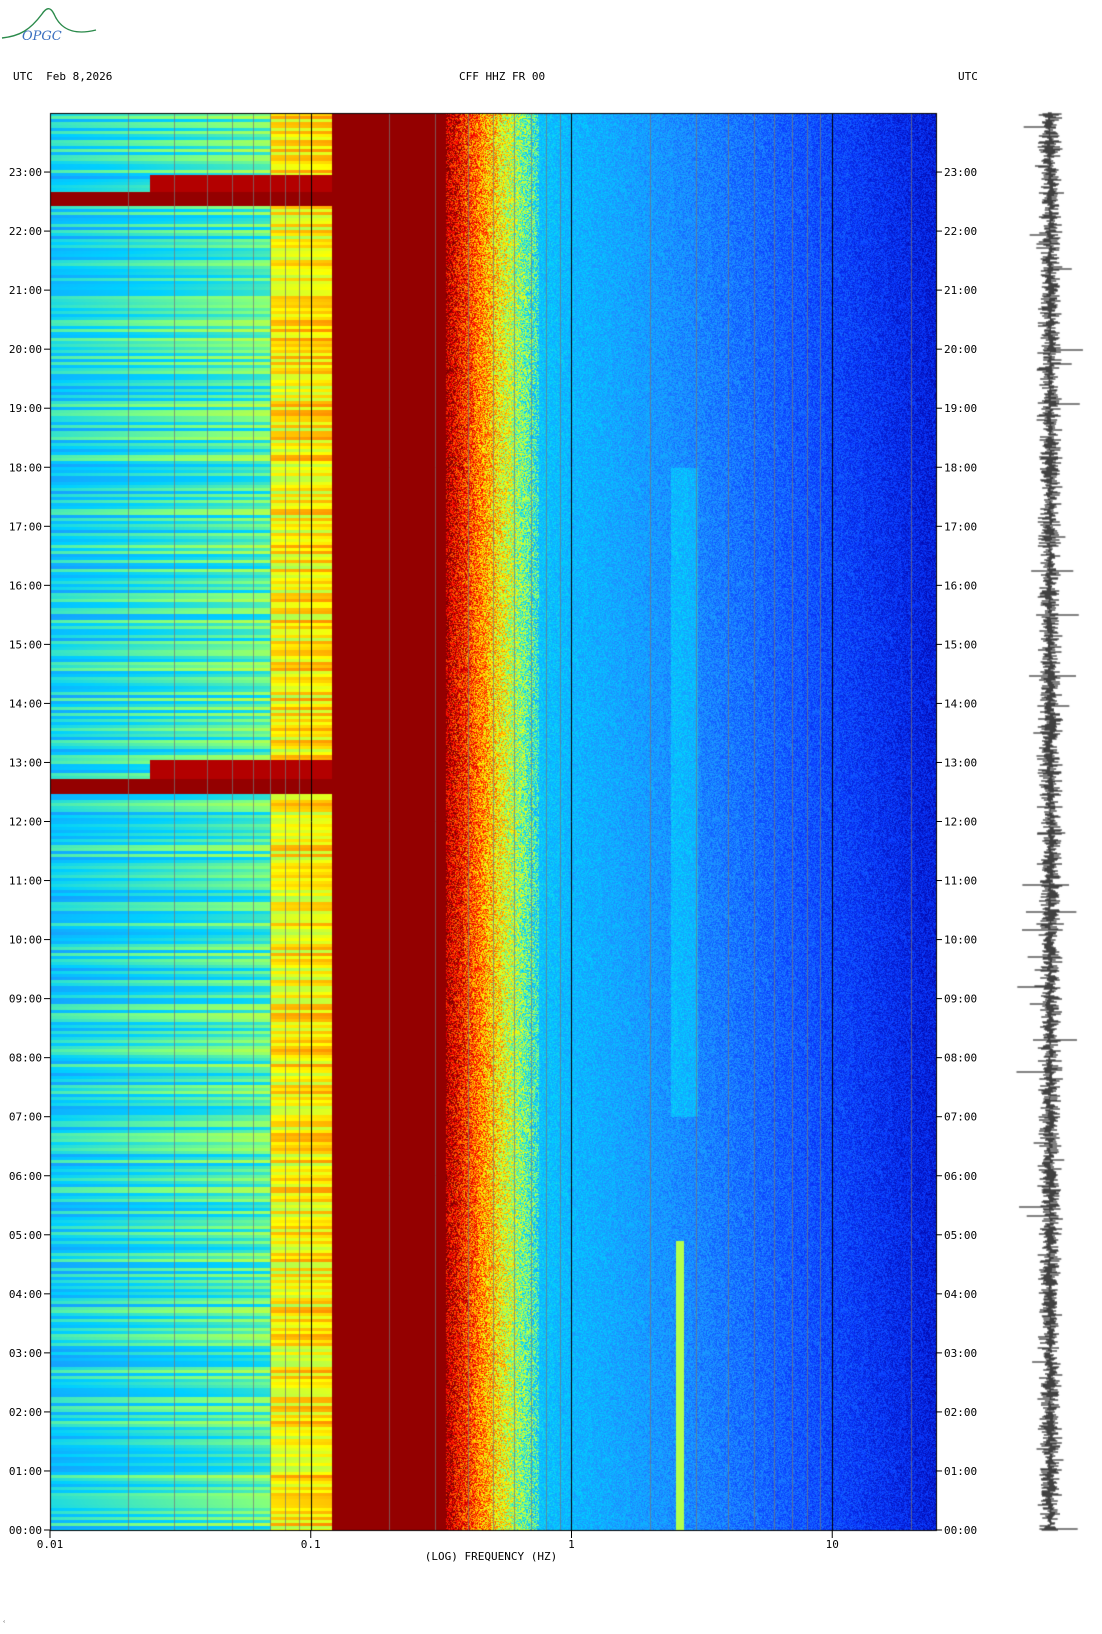 This screenshot has height=1634, width=1102. Describe the element at coordinates (25, 940) in the screenshot. I see `y-tick-label-left: 10:00` at that location.